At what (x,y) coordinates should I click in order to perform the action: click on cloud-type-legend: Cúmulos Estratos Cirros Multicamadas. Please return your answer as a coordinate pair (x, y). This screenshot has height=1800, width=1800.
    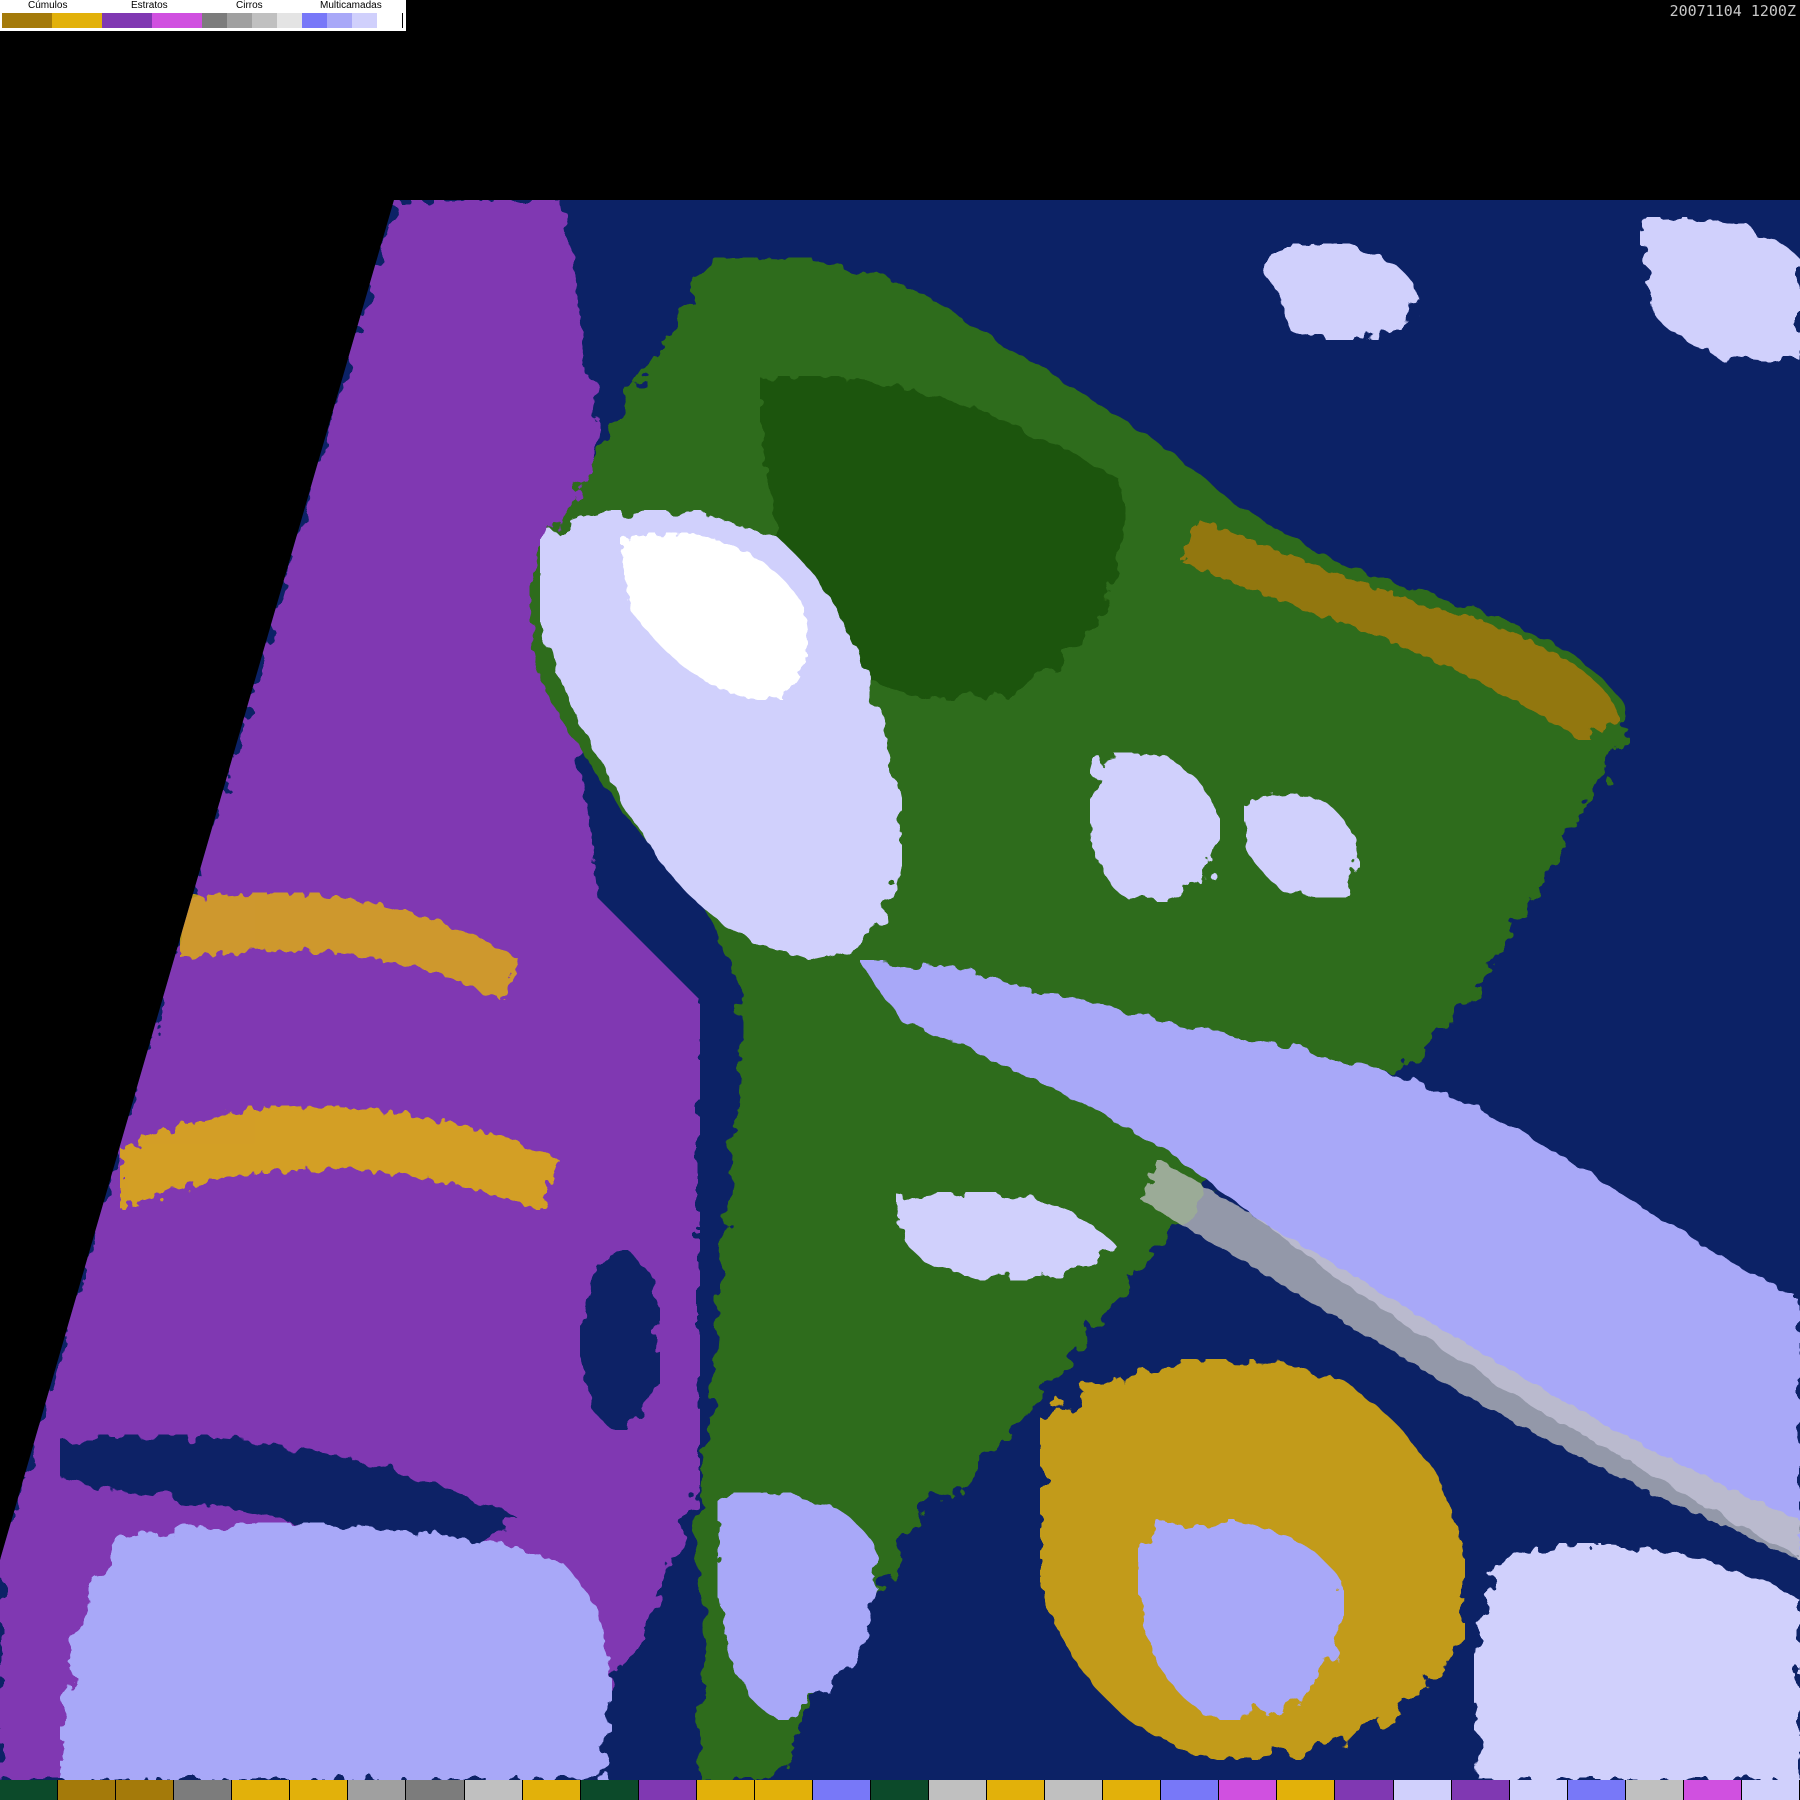
    Looking at the image, I should click on (203, 15).